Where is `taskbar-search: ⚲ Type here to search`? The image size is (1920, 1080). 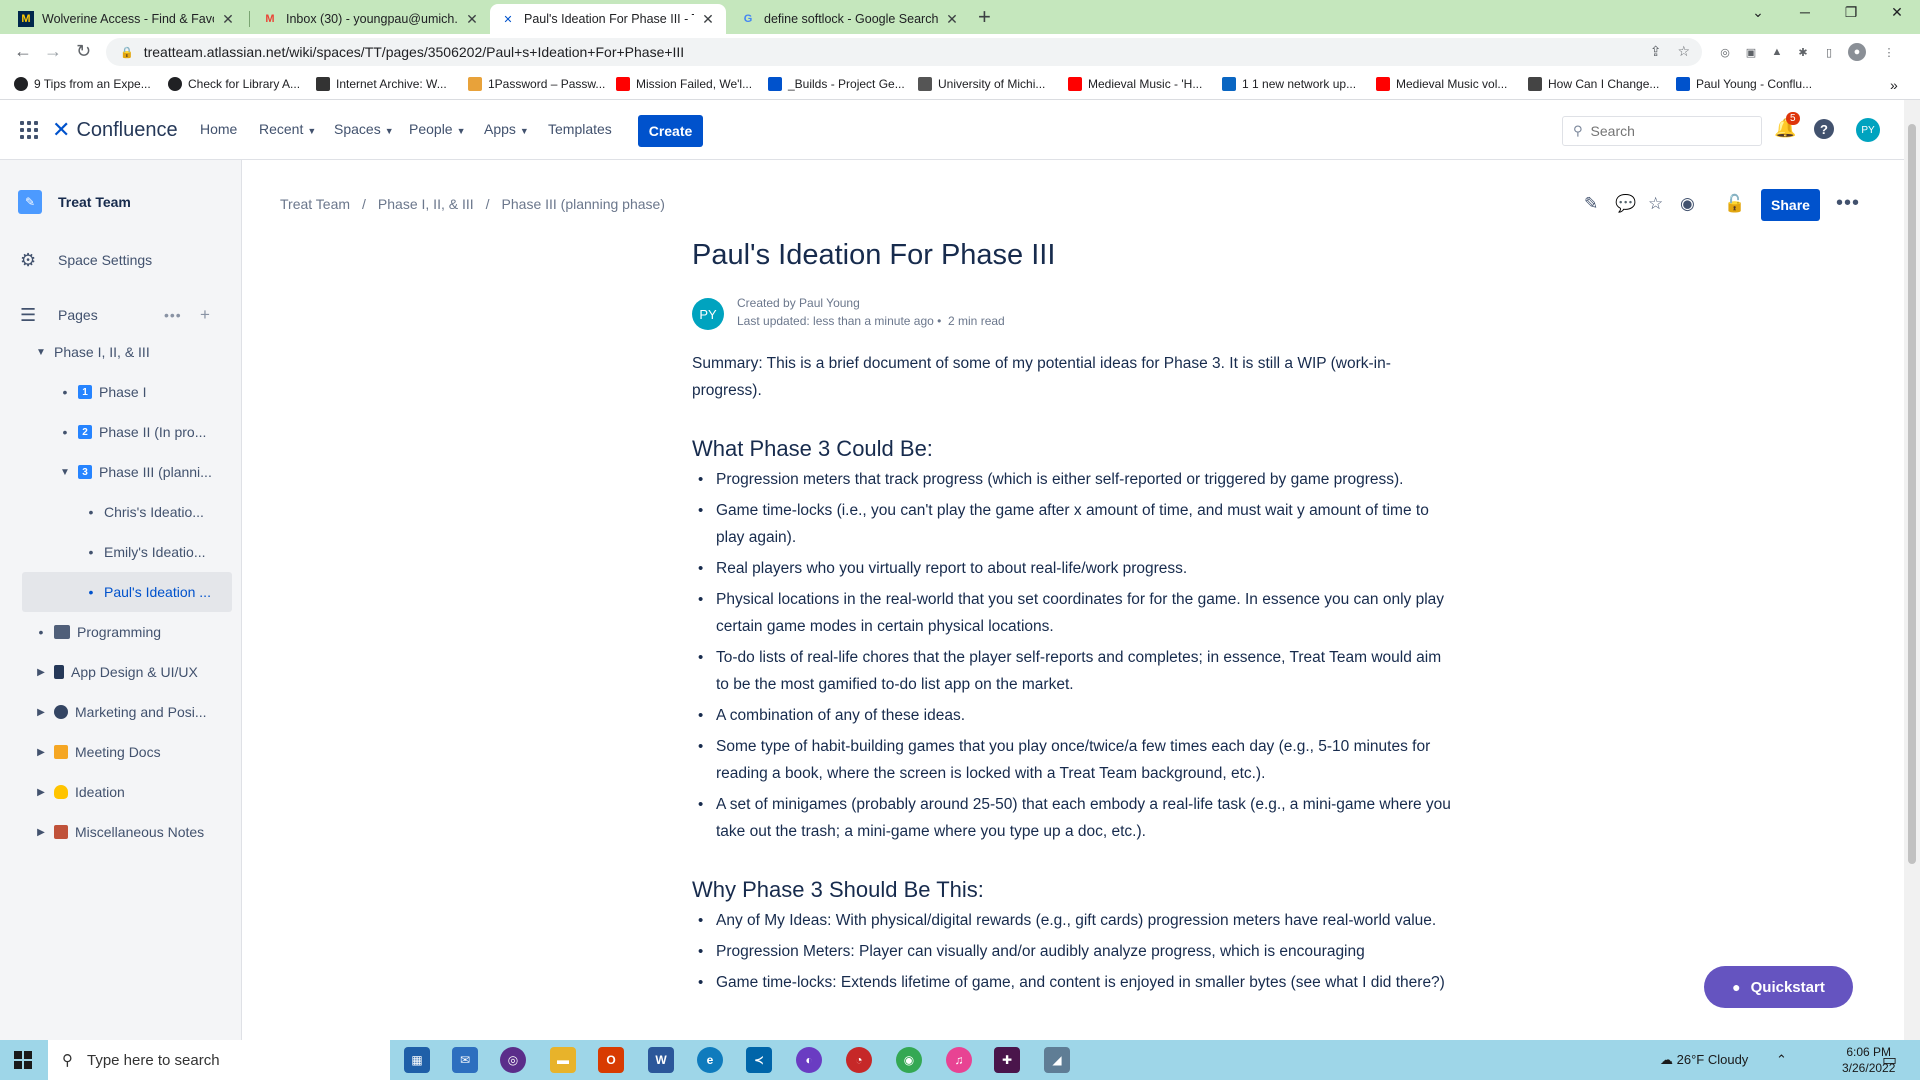
taskbar-search: ⚲ Type here to search is located at coordinates (219, 1060).